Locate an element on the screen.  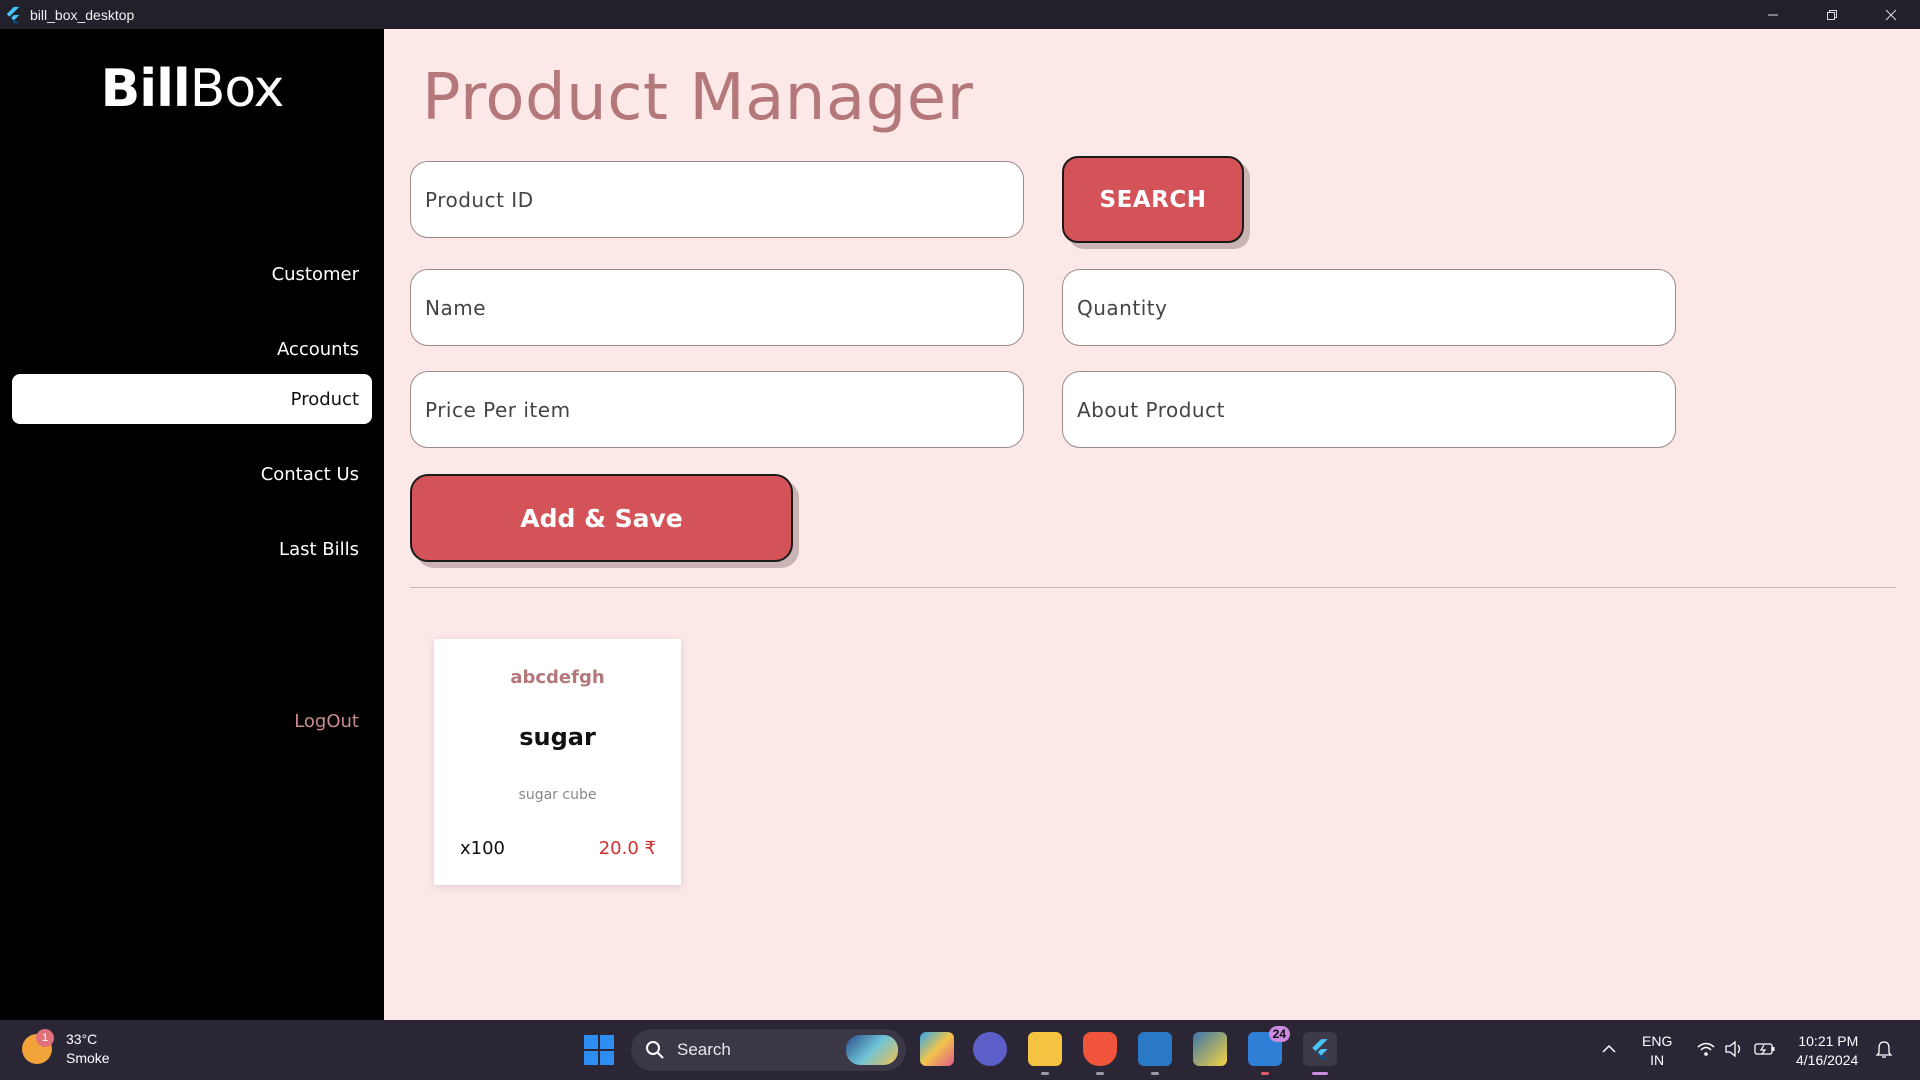
about-input is located at coordinates (1369, 409).